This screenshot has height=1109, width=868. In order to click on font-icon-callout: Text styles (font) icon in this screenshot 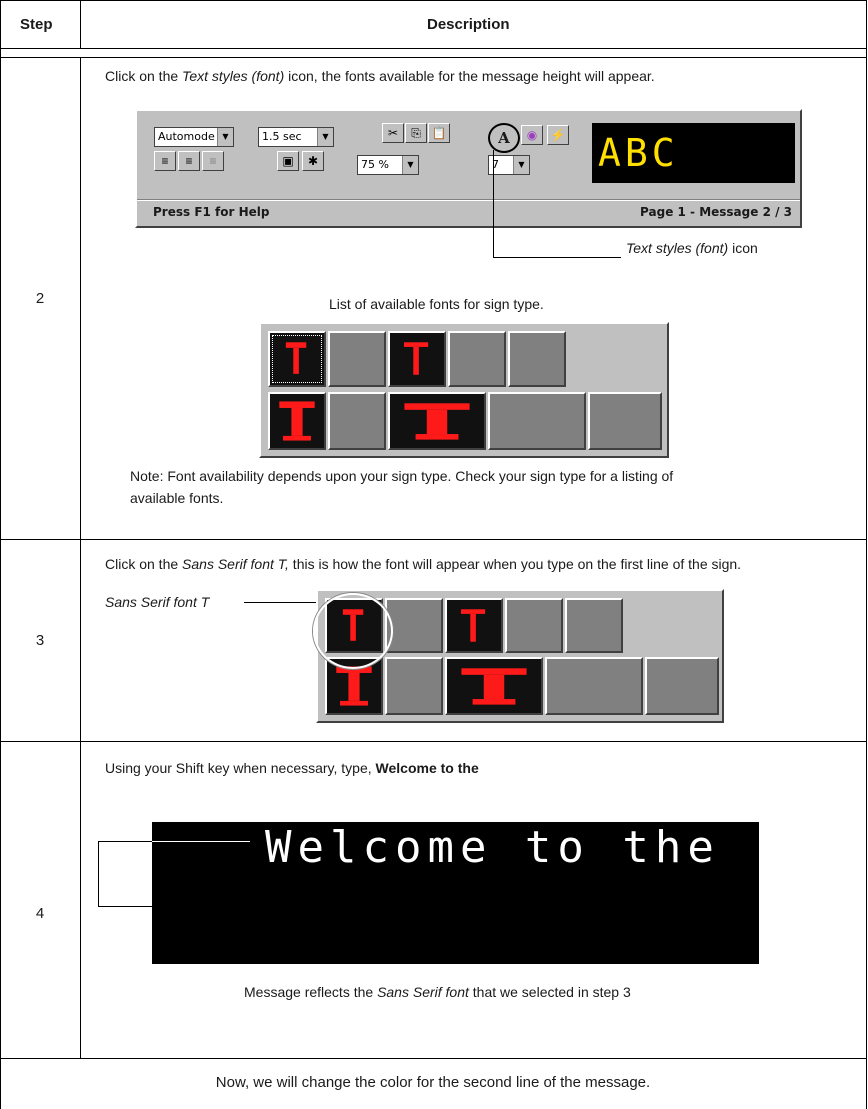, I will do `click(692, 248)`.